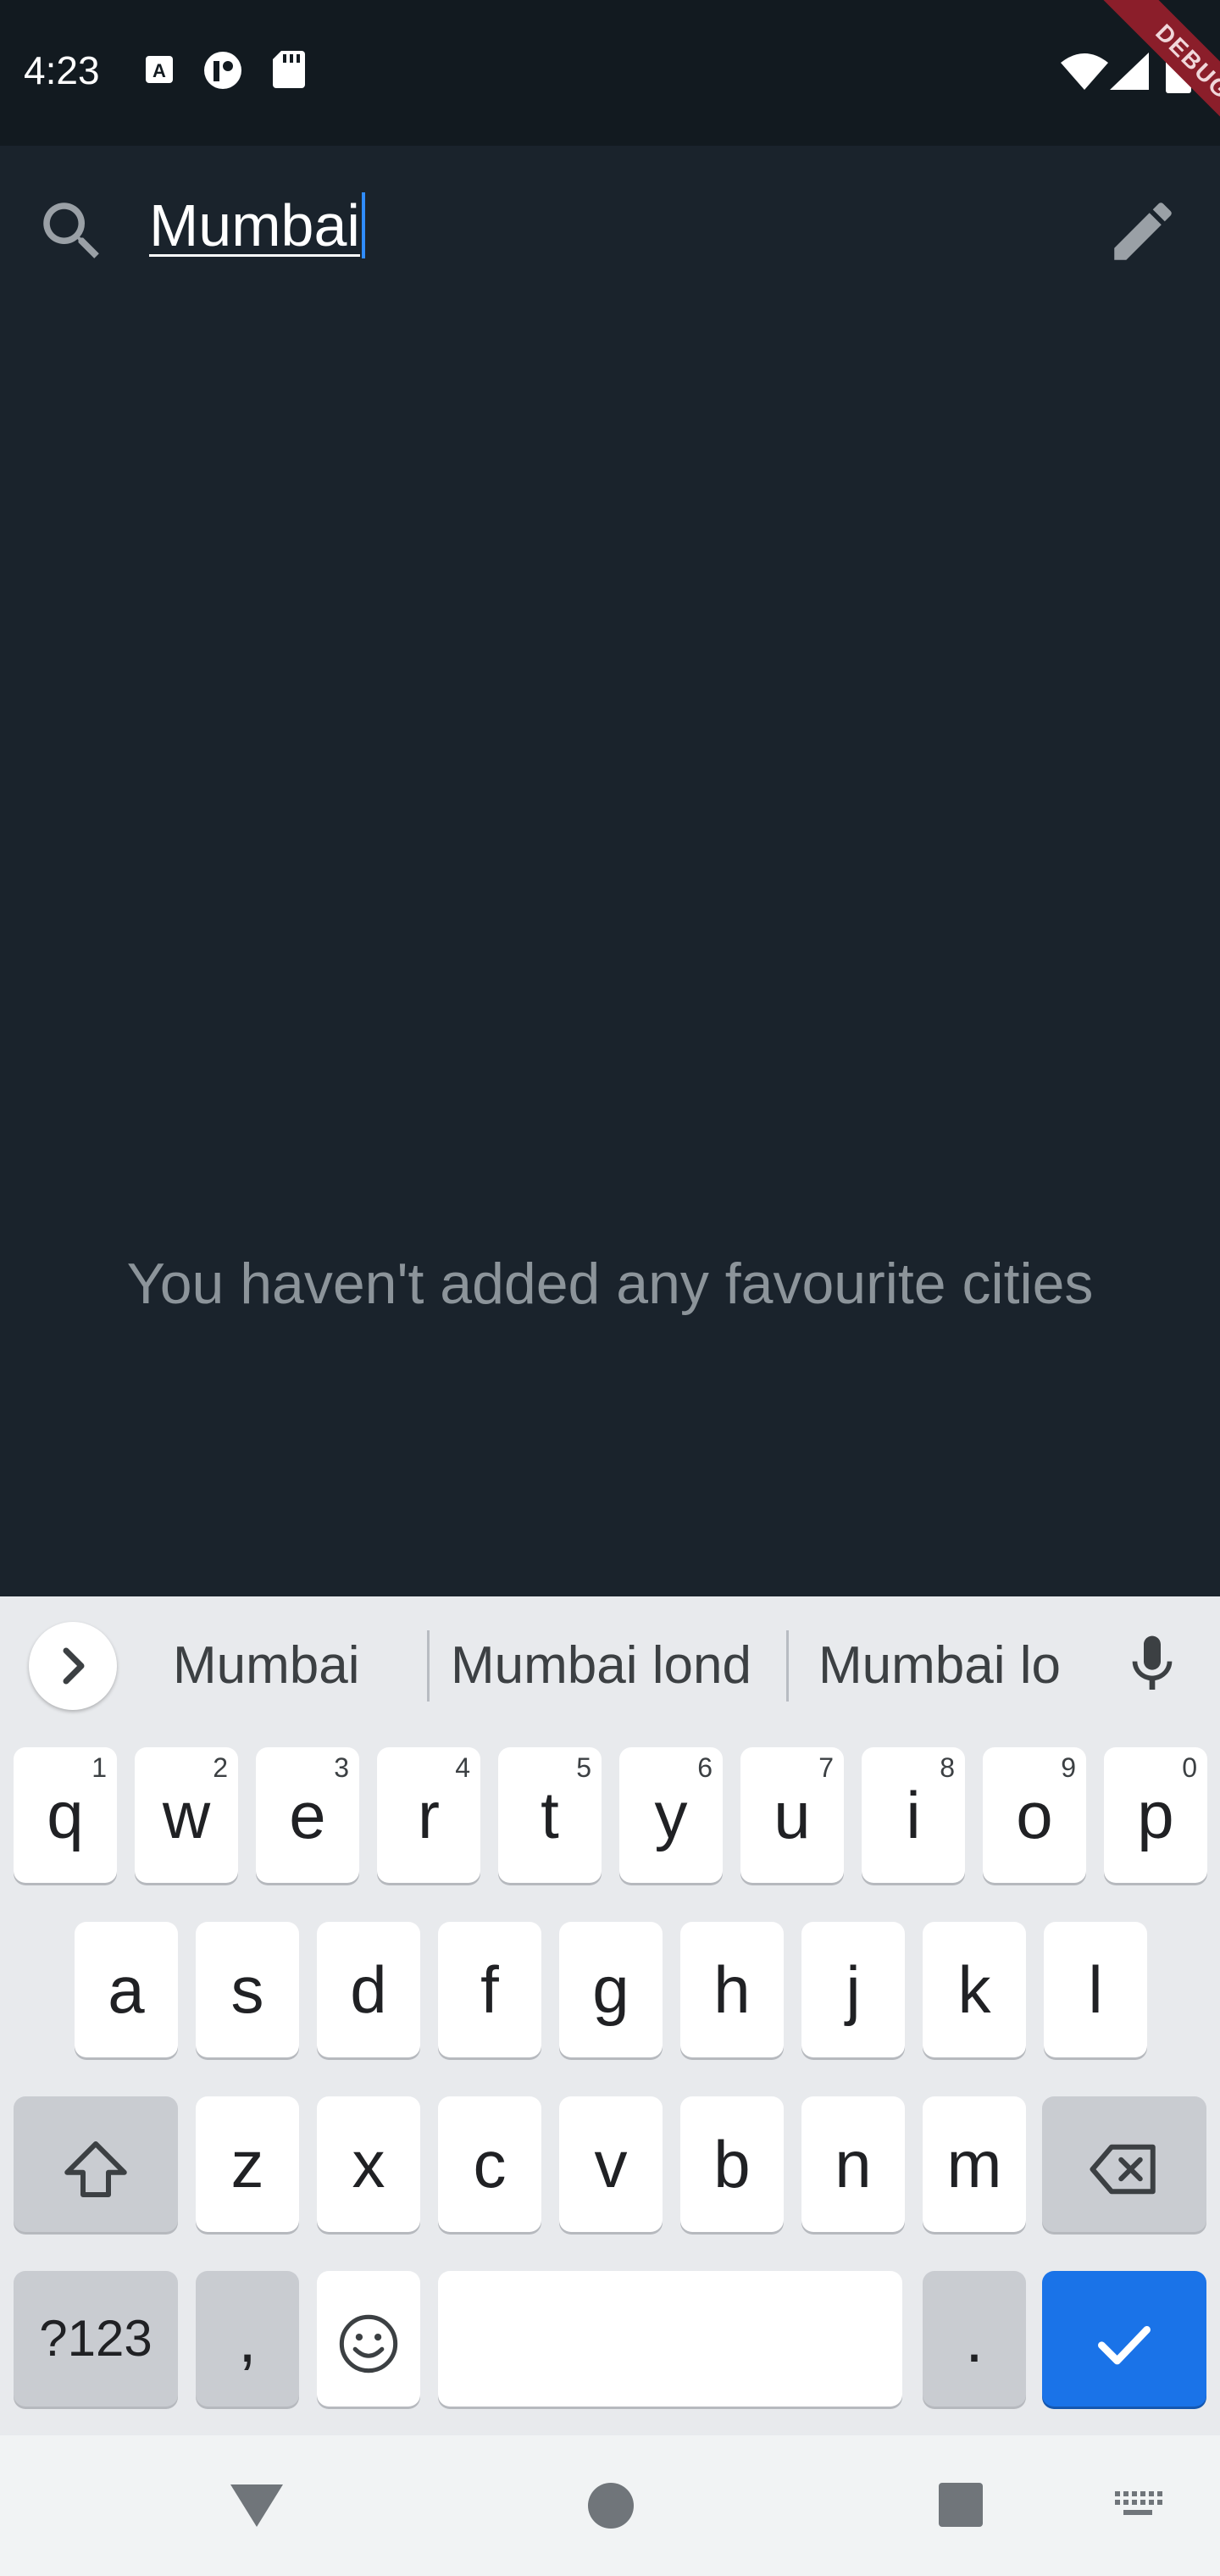  I want to click on done-key, so click(1124, 2339).